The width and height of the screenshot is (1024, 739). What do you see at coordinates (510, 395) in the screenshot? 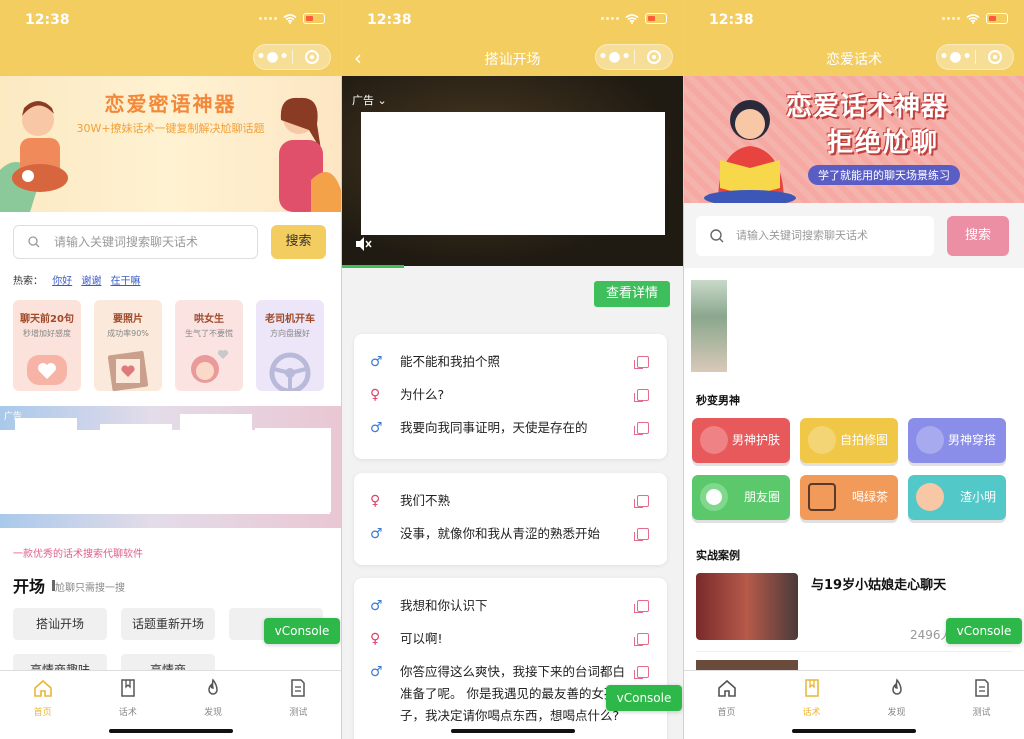
I see `chat-line: ♀ 为什么?` at bounding box center [510, 395].